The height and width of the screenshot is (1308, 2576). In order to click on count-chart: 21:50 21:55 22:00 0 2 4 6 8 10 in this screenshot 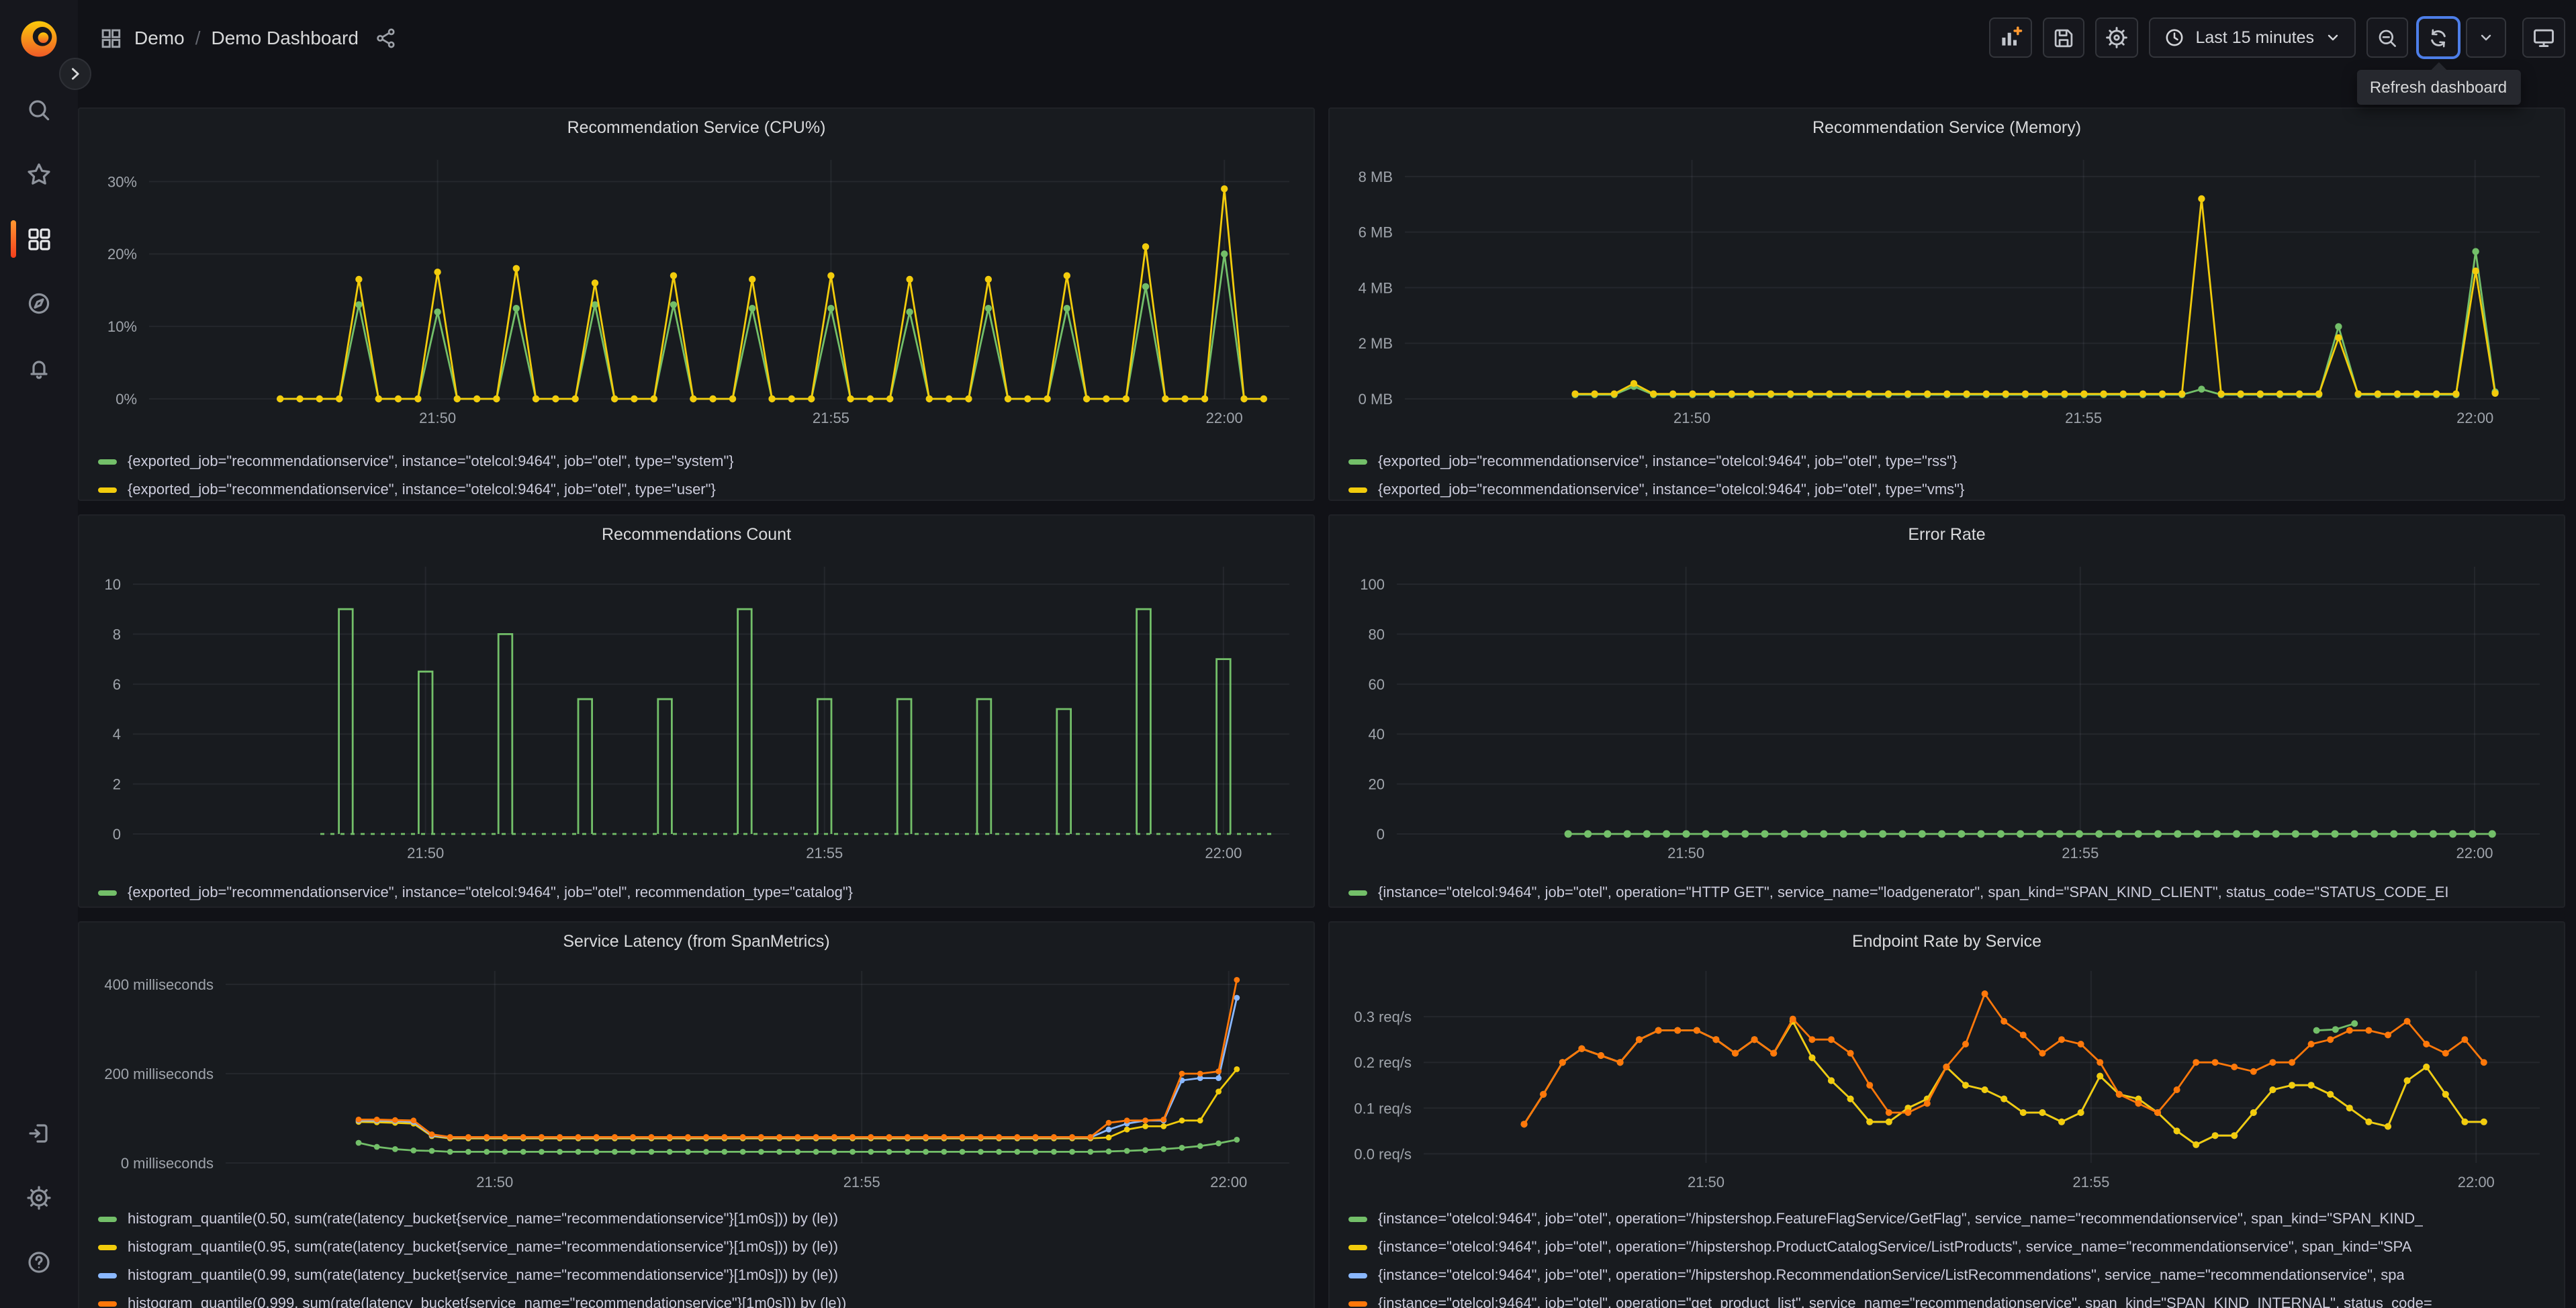, I will do `click(696, 715)`.